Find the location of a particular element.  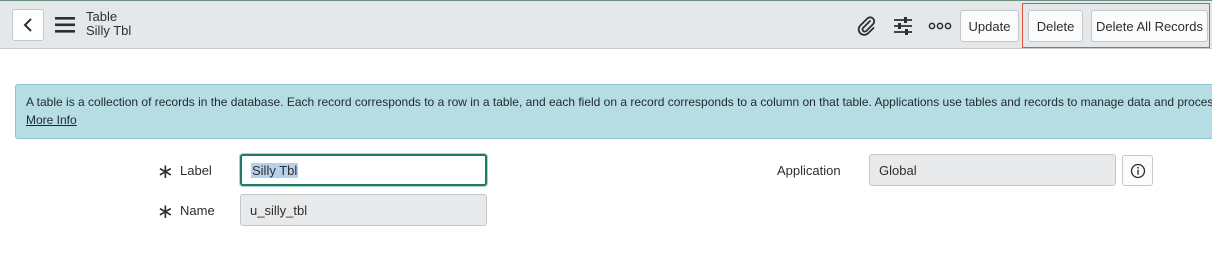

highlight-box is located at coordinates (1116, 25).